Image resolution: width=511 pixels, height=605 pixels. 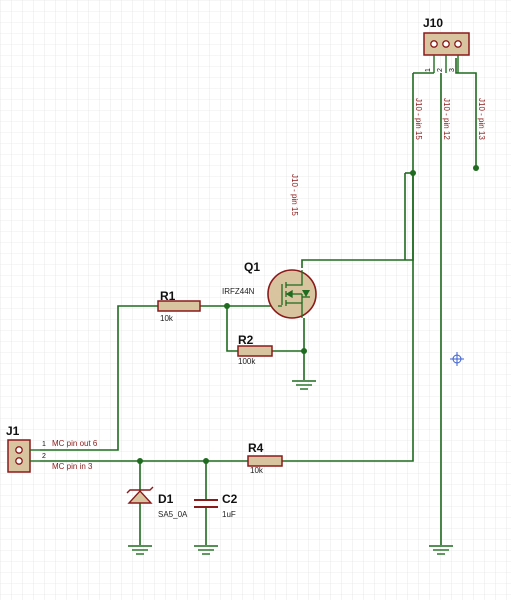 I want to click on j10-ref: J10, so click(x=433, y=23).